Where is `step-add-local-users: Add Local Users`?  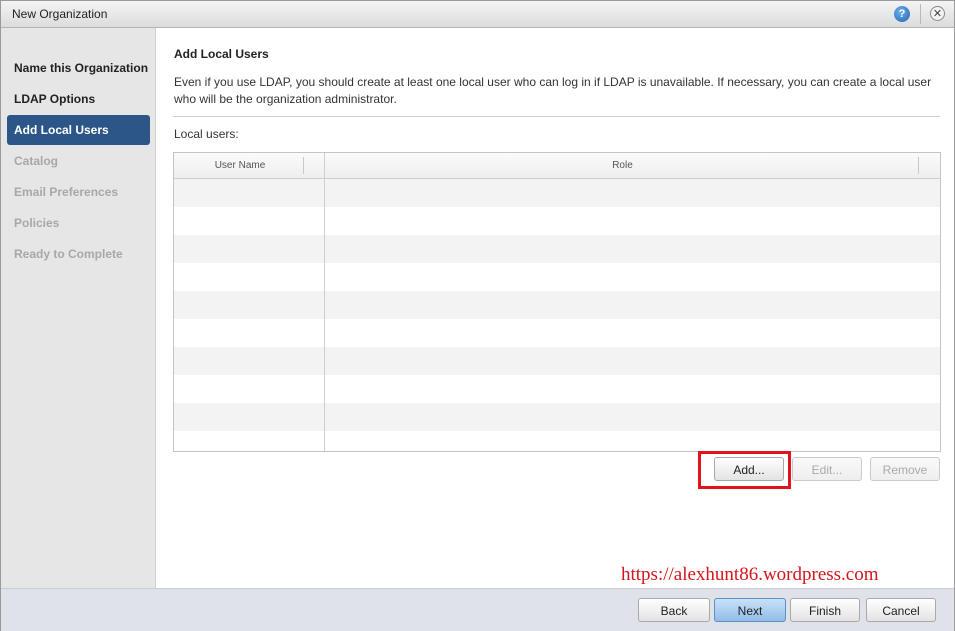
step-add-local-users: Add Local Users is located at coordinates (78, 130).